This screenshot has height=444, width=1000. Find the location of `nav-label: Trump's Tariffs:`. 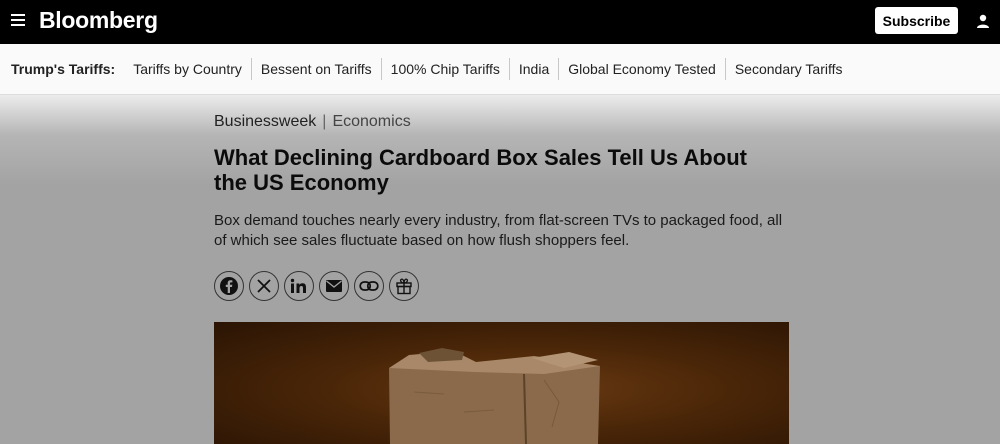

nav-label: Trump's Tariffs: is located at coordinates (63, 69).